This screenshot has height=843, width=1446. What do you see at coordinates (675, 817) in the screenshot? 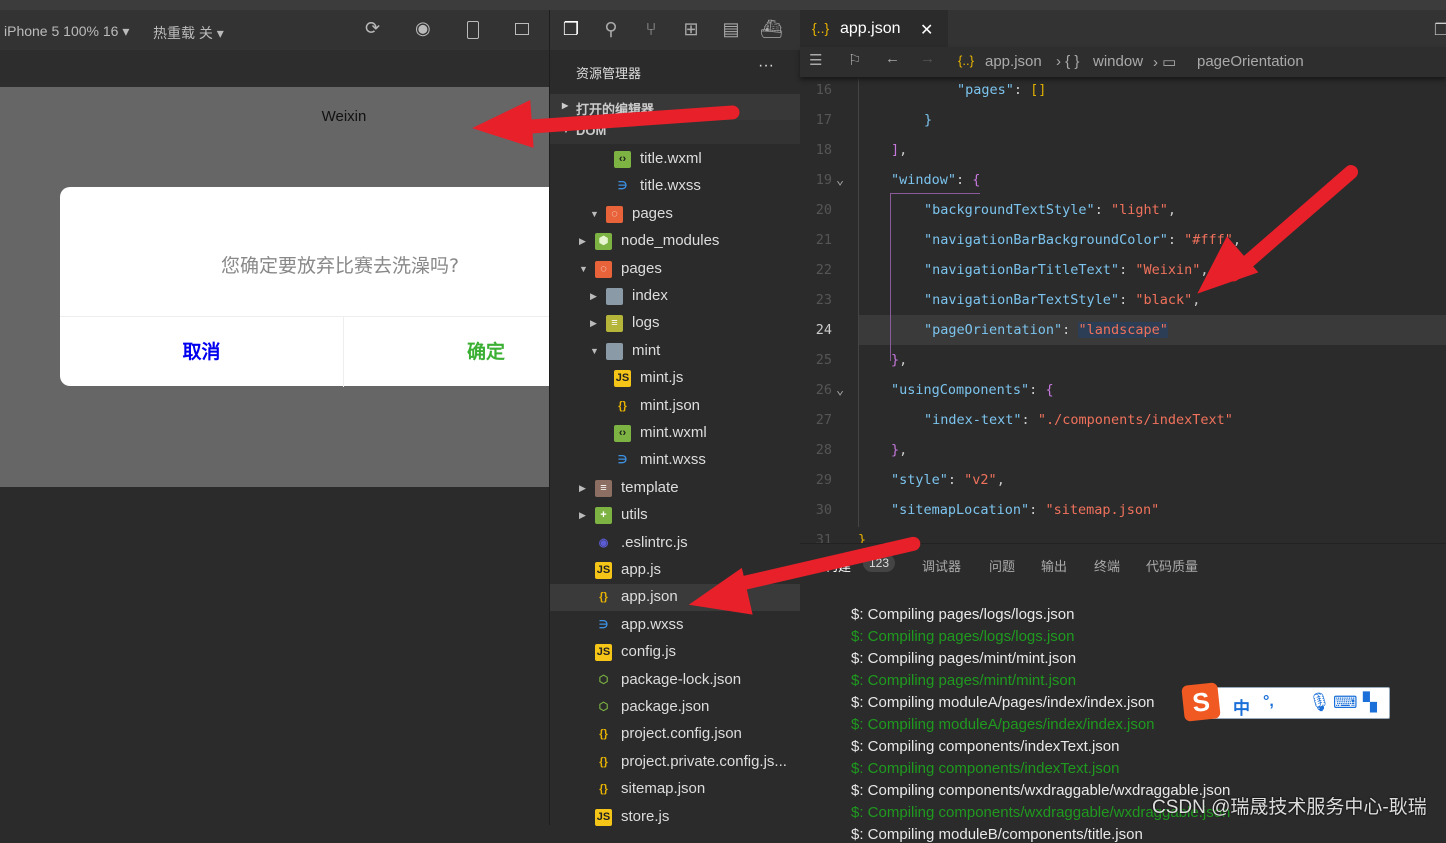
I see `tree-item: JS store.js` at bounding box center [675, 817].